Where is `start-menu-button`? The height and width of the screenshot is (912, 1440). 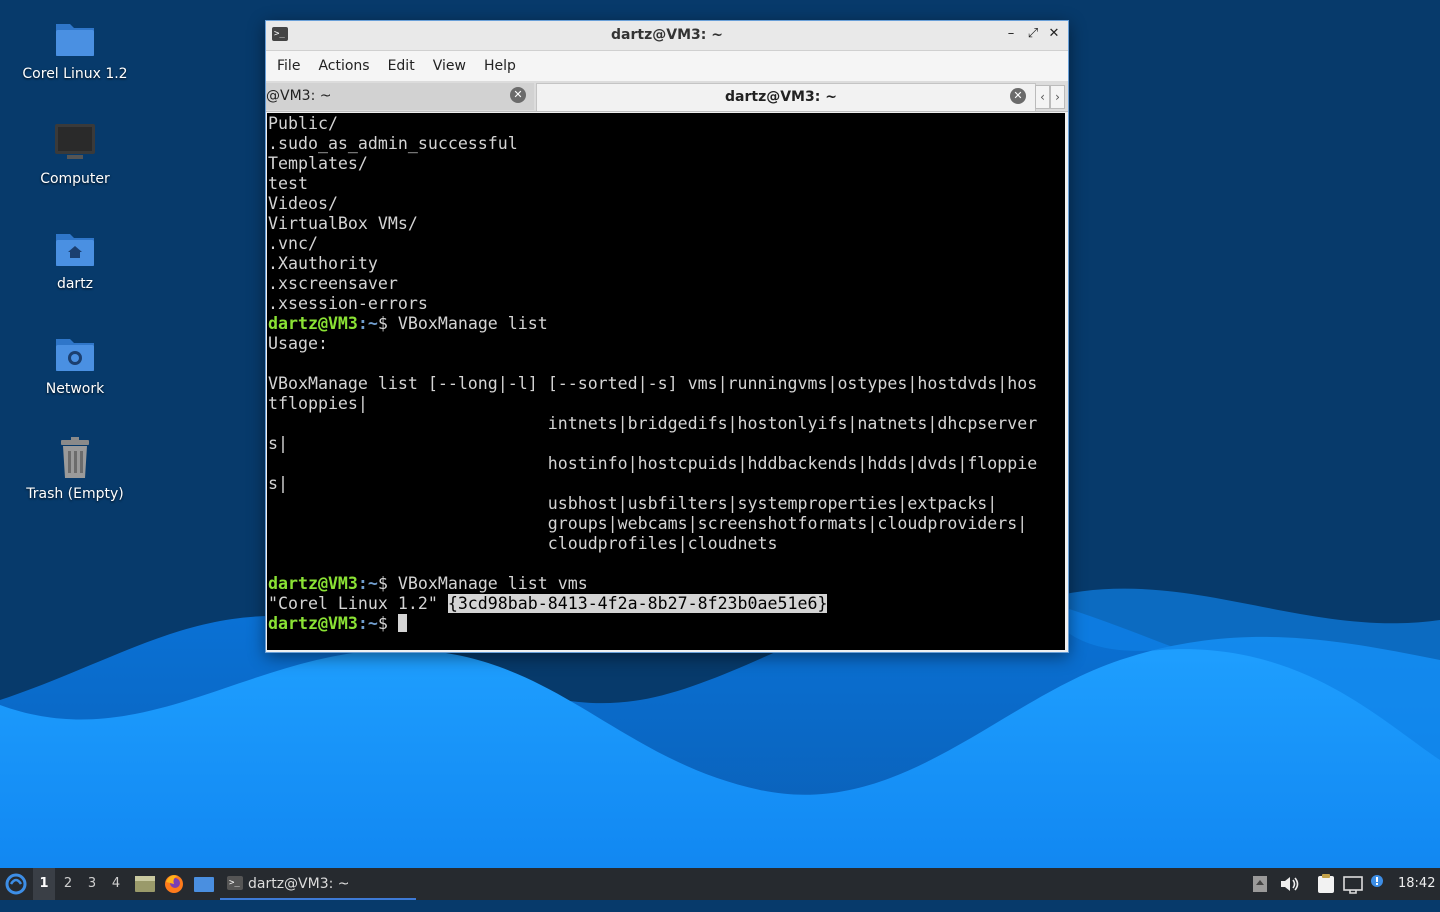
start-menu-button is located at coordinates (16, 884).